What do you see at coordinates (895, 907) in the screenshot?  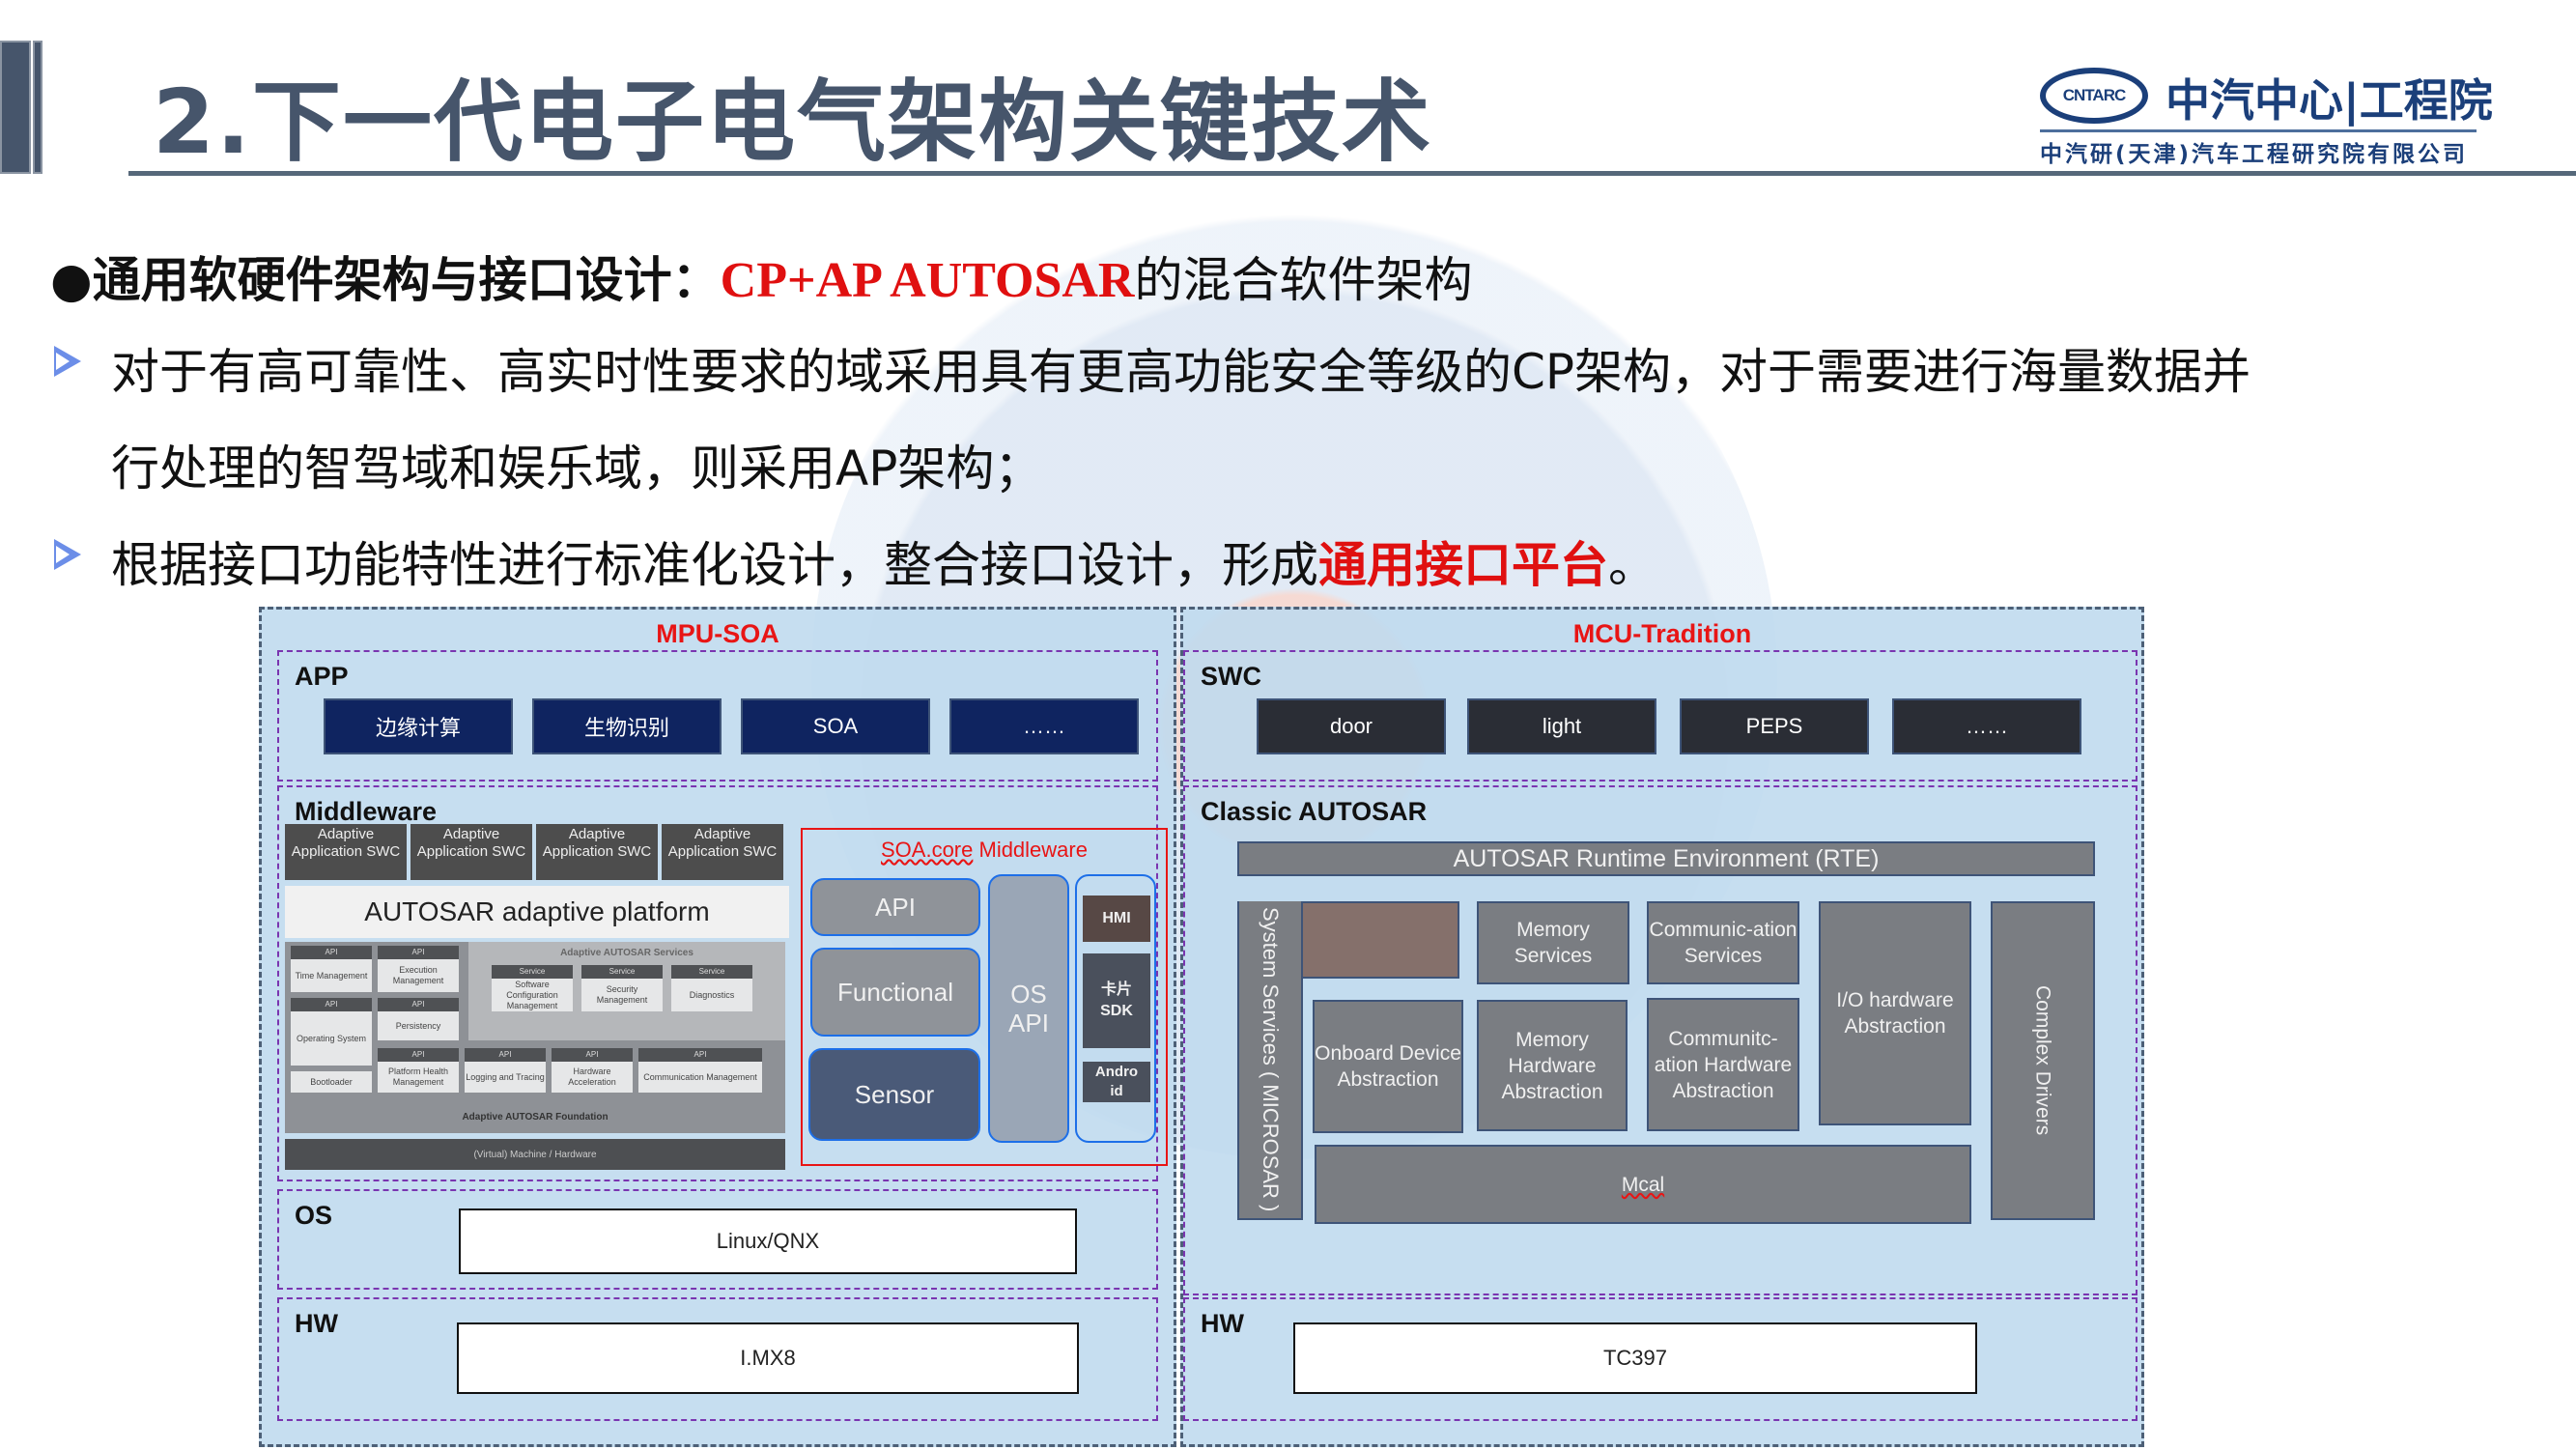 I see `soa-api: API` at bounding box center [895, 907].